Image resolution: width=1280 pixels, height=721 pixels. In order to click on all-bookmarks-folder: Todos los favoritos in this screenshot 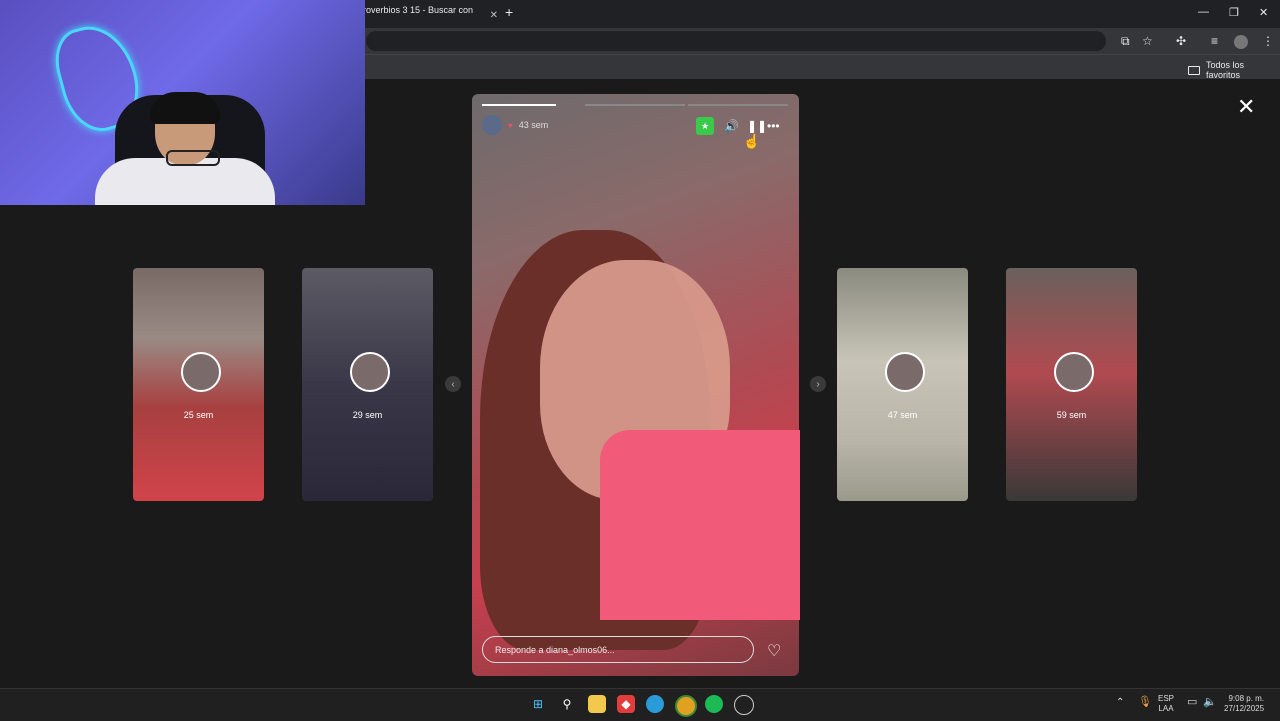, I will do `click(1234, 70)`.